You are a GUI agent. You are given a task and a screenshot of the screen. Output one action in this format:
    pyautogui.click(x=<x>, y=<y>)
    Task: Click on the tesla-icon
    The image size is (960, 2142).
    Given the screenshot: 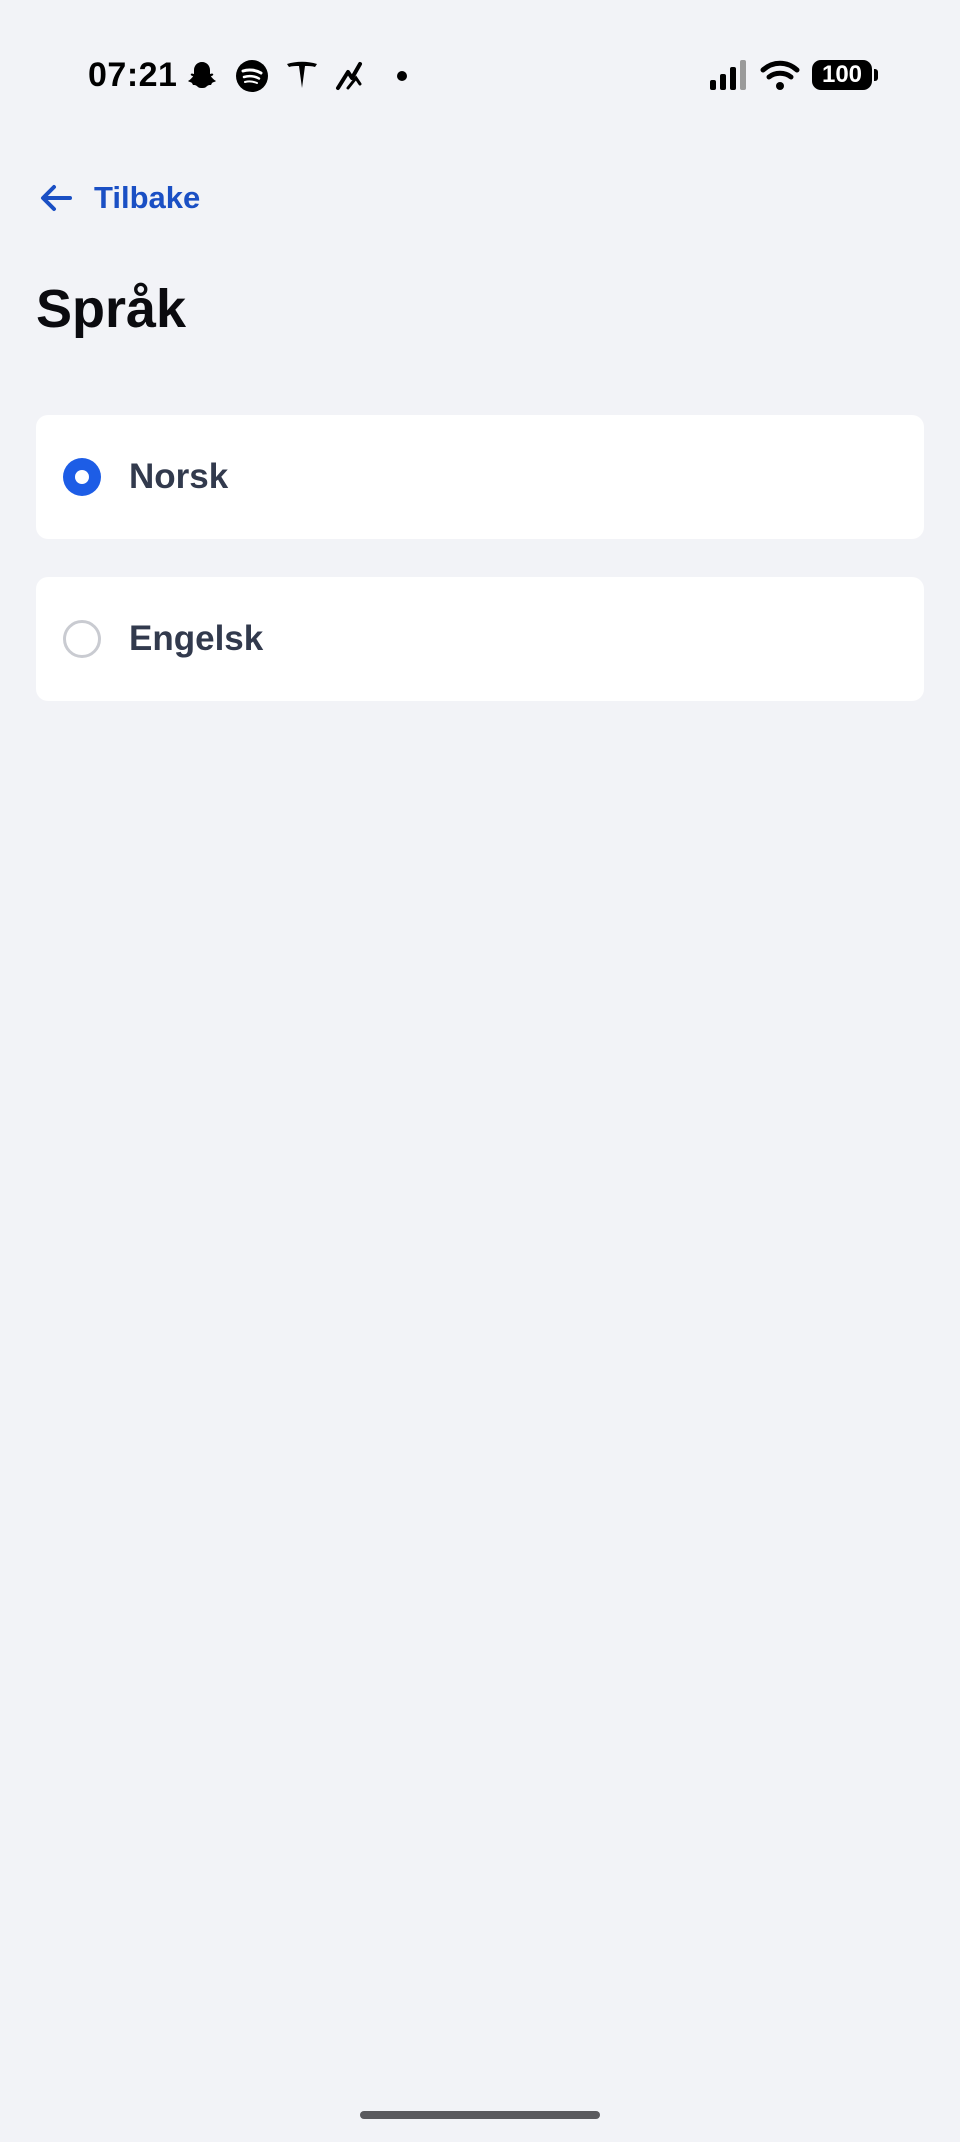 What is the action you would take?
    pyautogui.click(x=302, y=74)
    